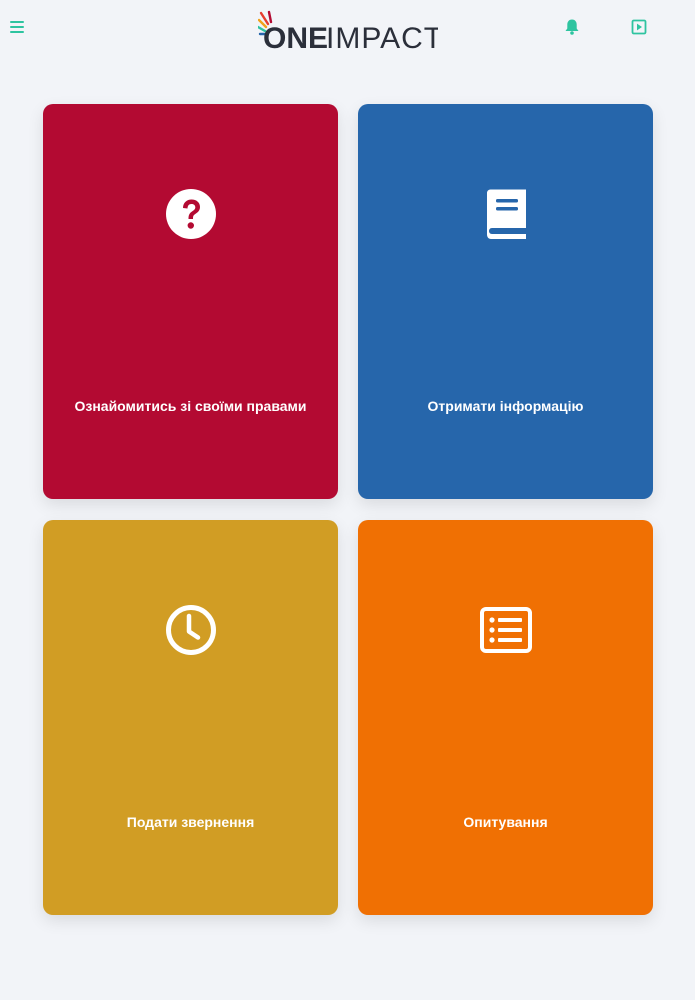  I want to click on clock-icon, so click(190, 630).